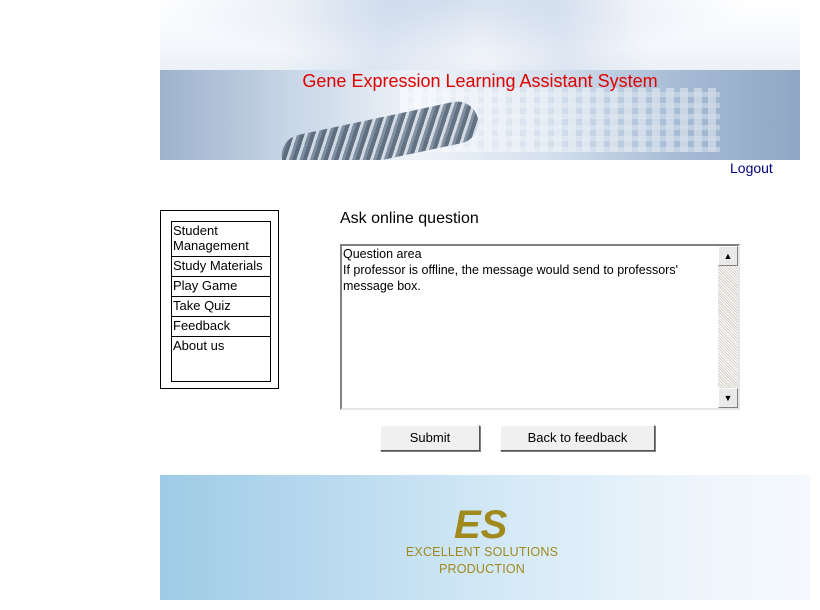  What do you see at coordinates (728, 256) in the screenshot?
I see `scroll-up-arrow-icon: ▲` at bounding box center [728, 256].